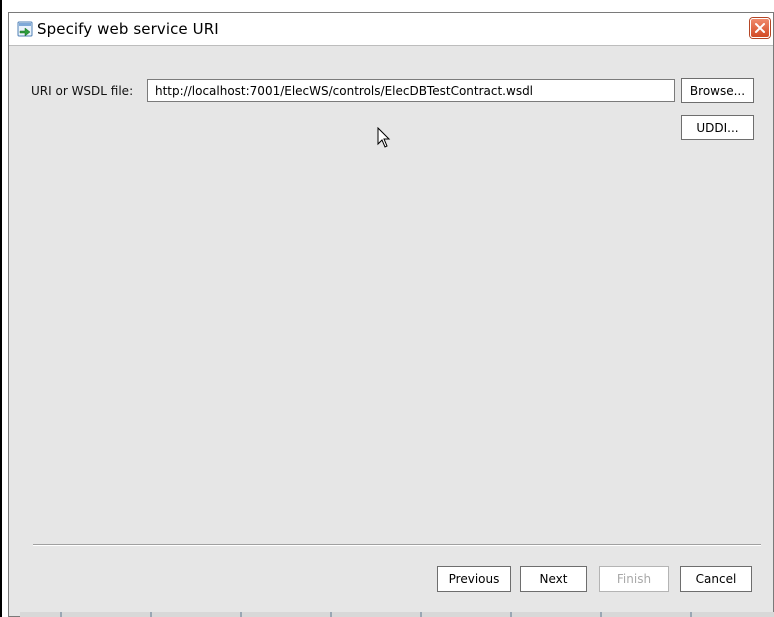 Image resolution: width=774 pixels, height=617 pixels. I want to click on dialog-title: Specify web service URI, so click(128, 29).